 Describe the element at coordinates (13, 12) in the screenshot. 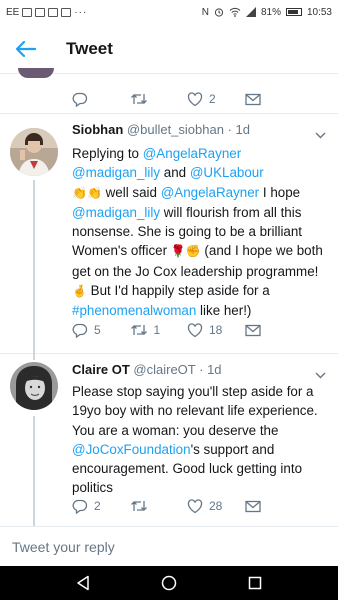

I see `carrier-label: EE` at that location.